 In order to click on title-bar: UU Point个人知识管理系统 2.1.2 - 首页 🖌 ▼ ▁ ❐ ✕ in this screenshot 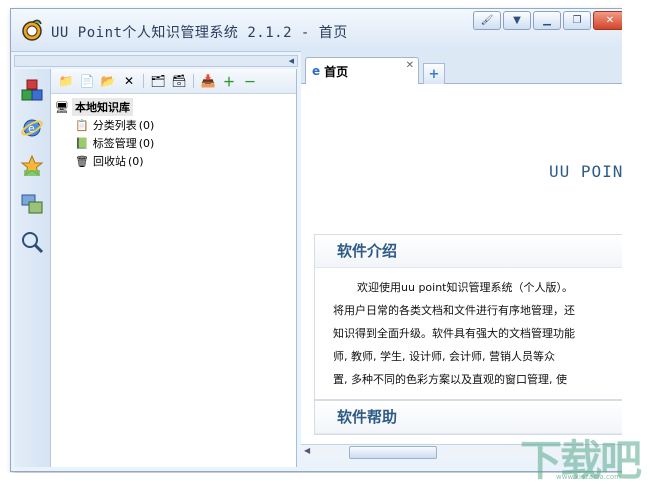, I will do `click(322, 30)`.